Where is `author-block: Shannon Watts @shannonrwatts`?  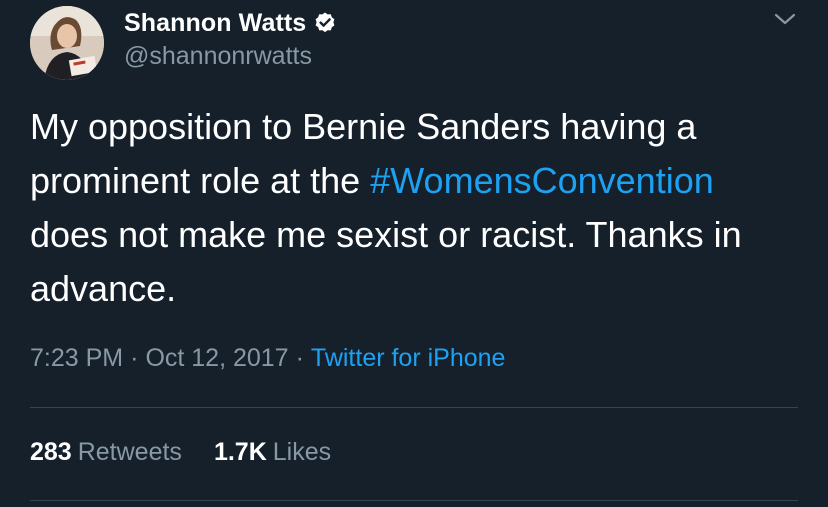
author-block: Shannon Watts @shannonrwatts is located at coordinates (230, 39).